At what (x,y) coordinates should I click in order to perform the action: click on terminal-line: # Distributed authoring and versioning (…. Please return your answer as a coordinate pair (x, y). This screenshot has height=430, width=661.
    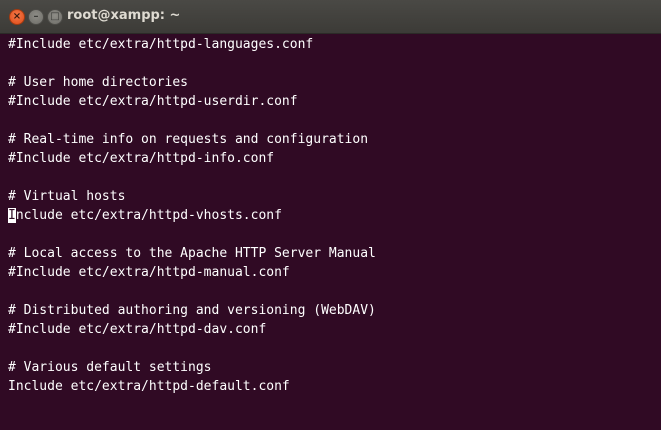
    Looking at the image, I should click on (192, 310).